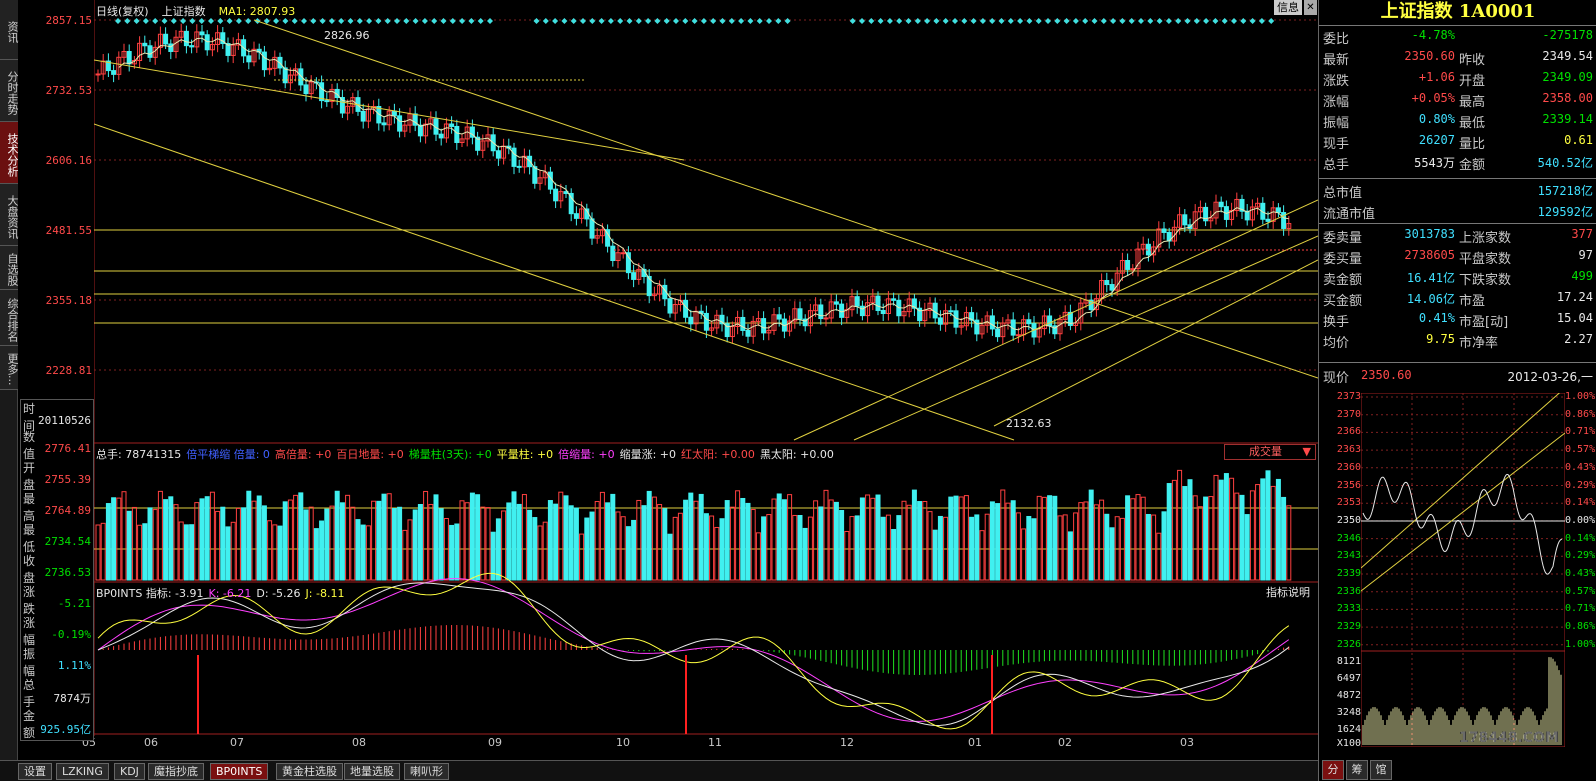 This screenshot has height=781, width=1596. What do you see at coordinates (1343, 238) in the screenshot?
I see `quote-label: 委卖量` at bounding box center [1343, 238].